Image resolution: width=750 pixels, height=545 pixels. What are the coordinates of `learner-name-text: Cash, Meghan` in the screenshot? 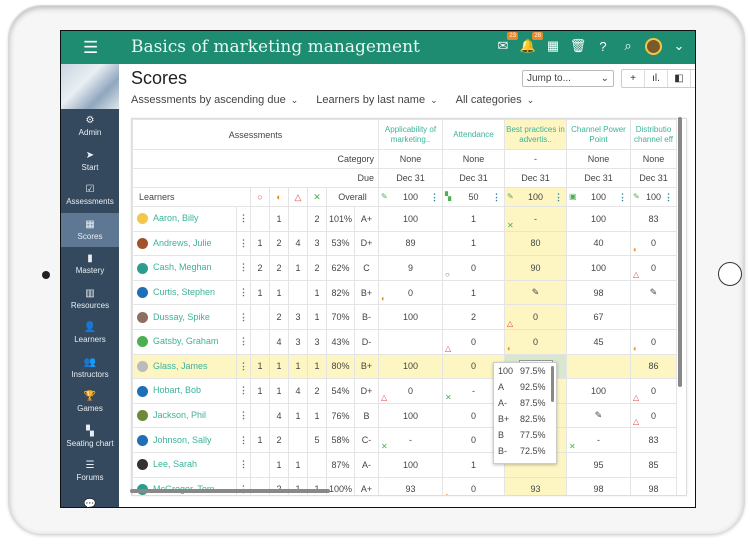 It's located at (182, 267).